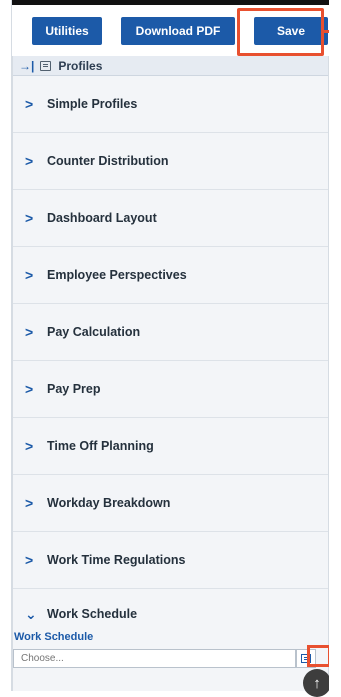 This screenshot has width=341, height=697. What do you see at coordinates (335, 345) in the screenshot?
I see `right-margin` at bounding box center [335, 345].